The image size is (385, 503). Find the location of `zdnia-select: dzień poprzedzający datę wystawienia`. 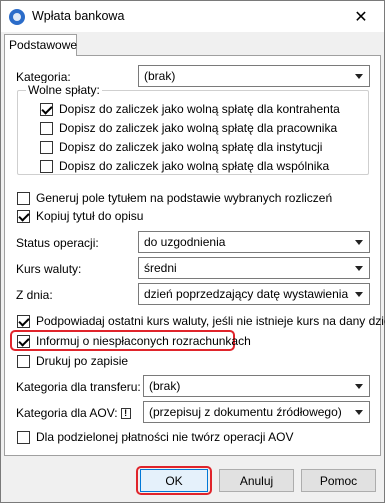

zdnia-select: dzień poprzedzający datę wystawienia is located at coordinates (254, 294).